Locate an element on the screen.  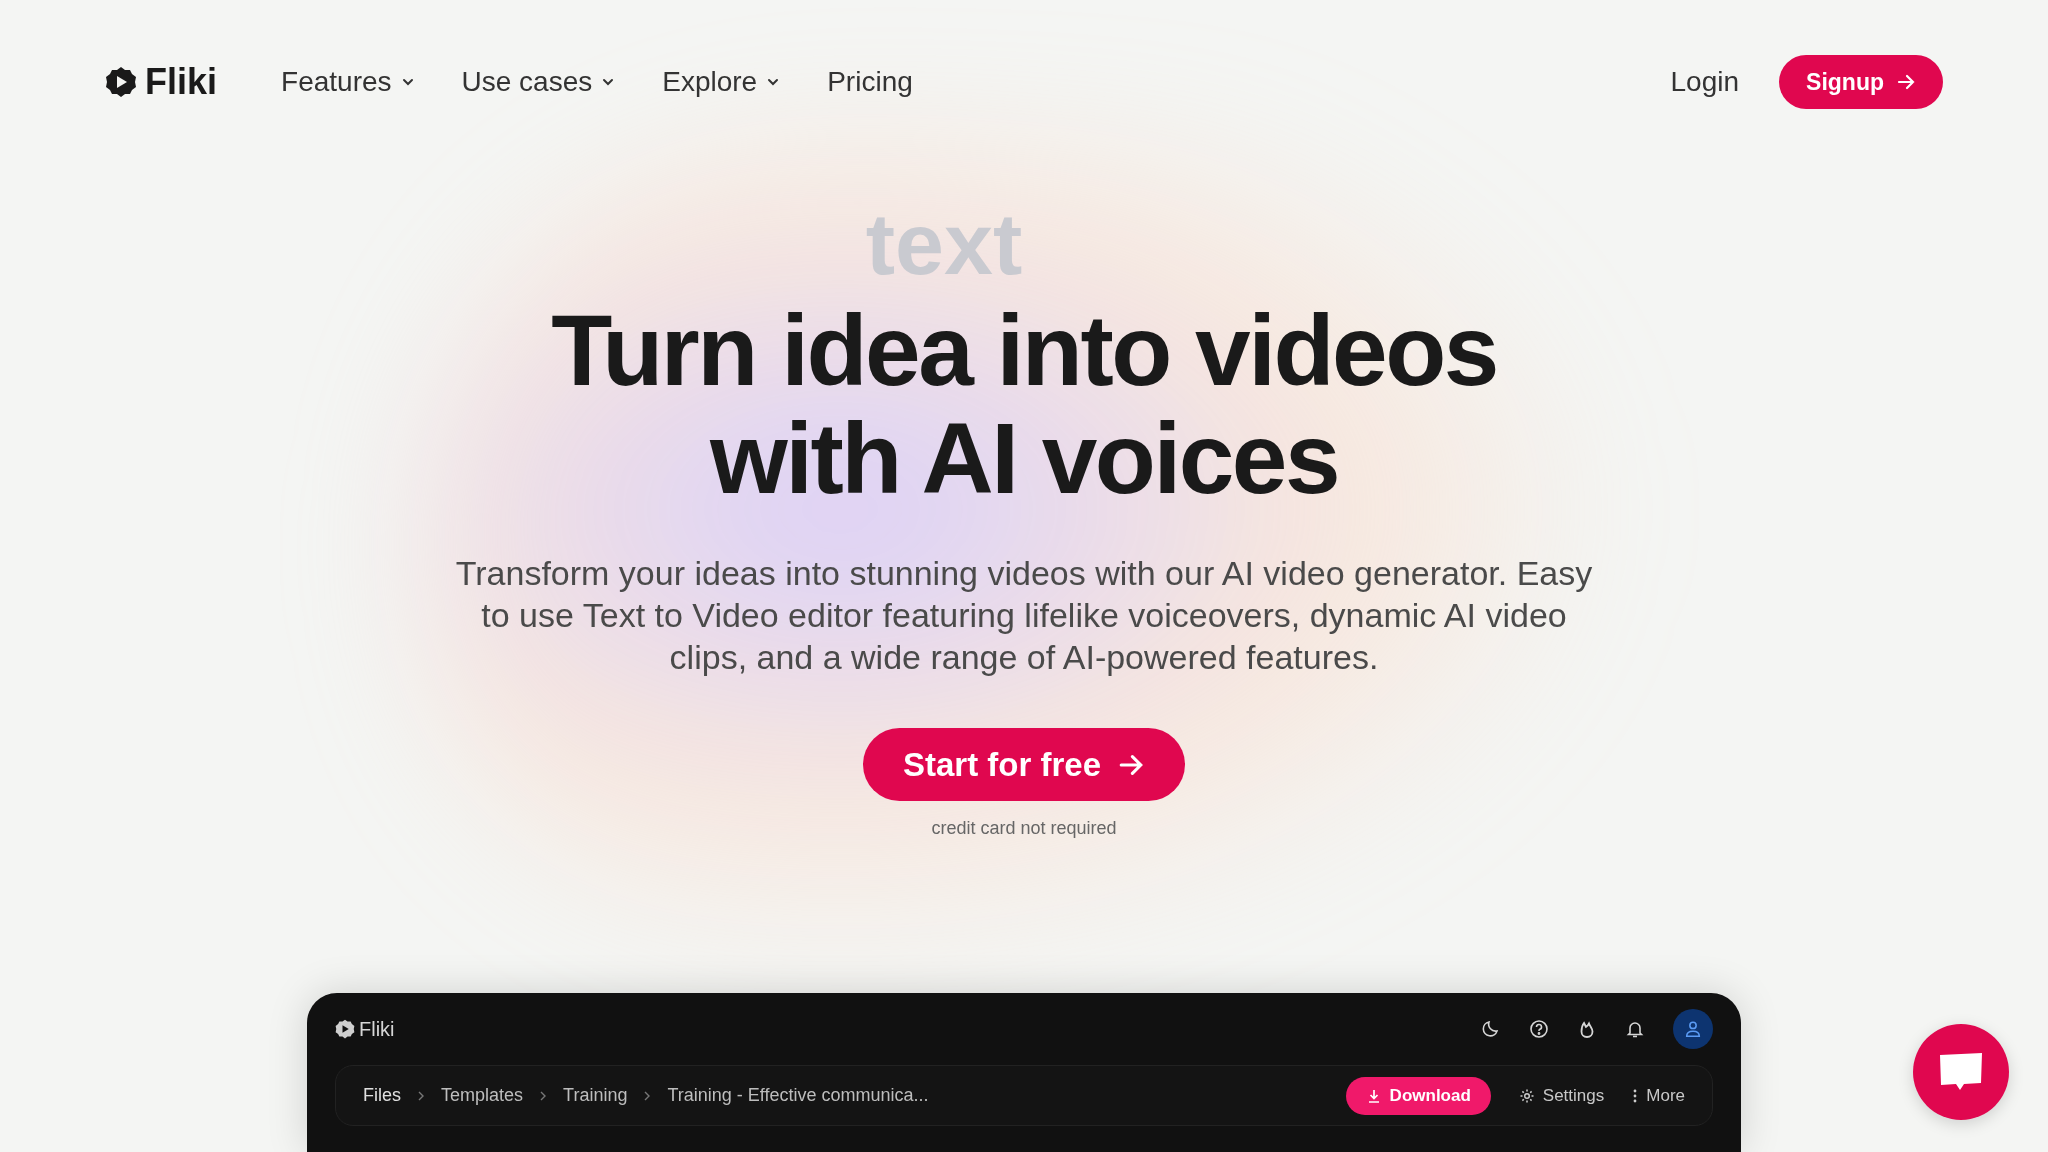
avatar-button is located at coordinates (1693, 1029).